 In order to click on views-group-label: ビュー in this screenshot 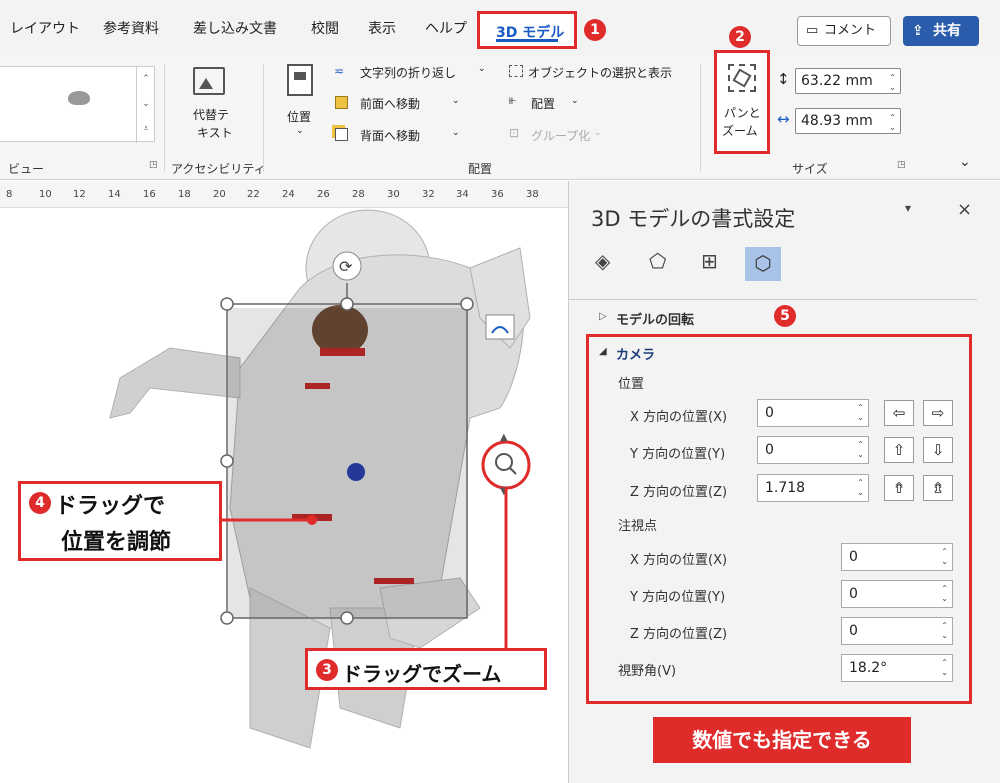, I will do `click(26, 169)`.